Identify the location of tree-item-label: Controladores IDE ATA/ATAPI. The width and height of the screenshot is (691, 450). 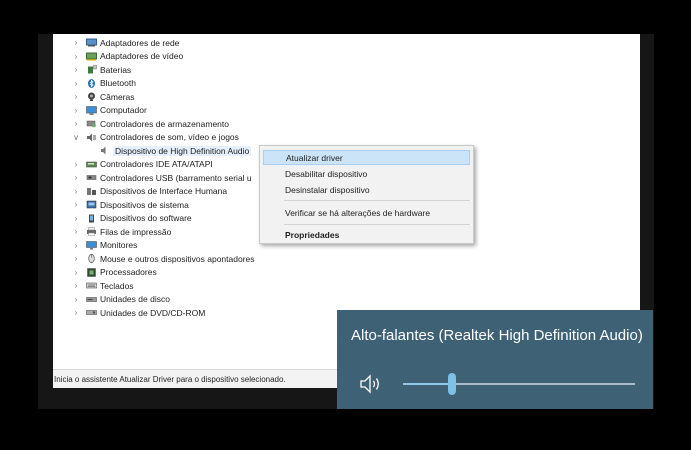
(156, 164).